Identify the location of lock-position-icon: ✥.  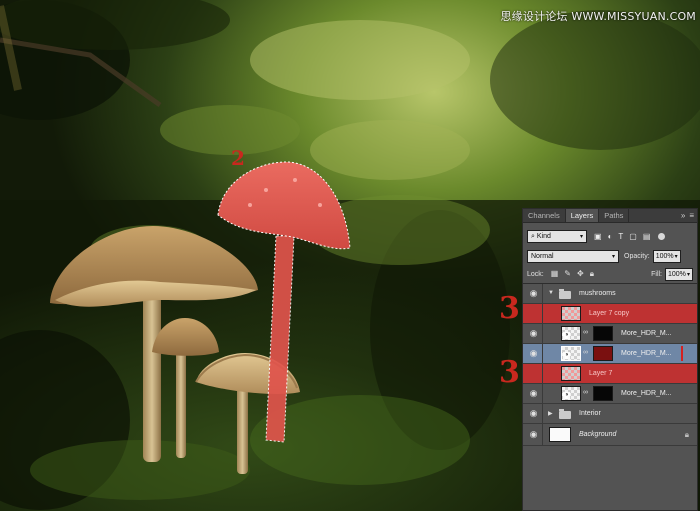
(580, 274).